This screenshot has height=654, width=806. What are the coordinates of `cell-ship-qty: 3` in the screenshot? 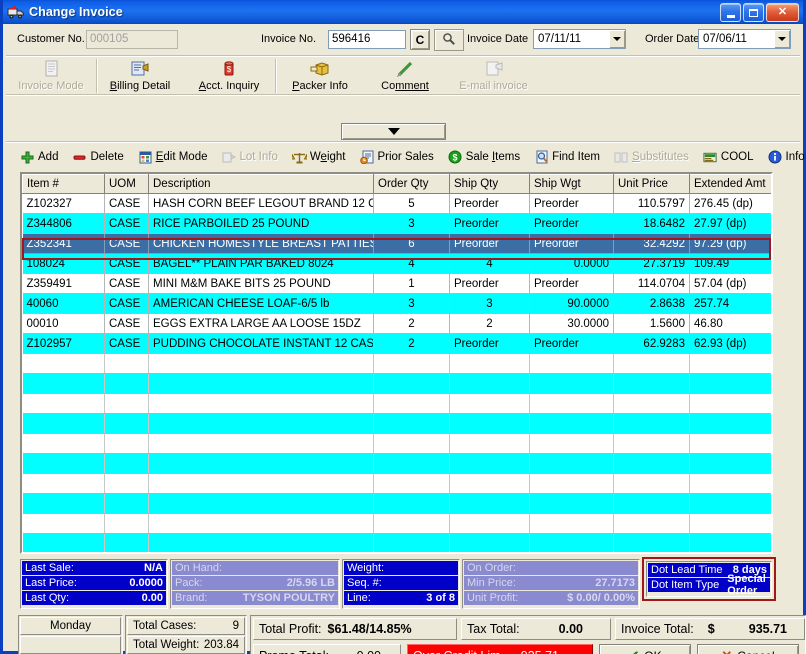 It's located at (489, 303).